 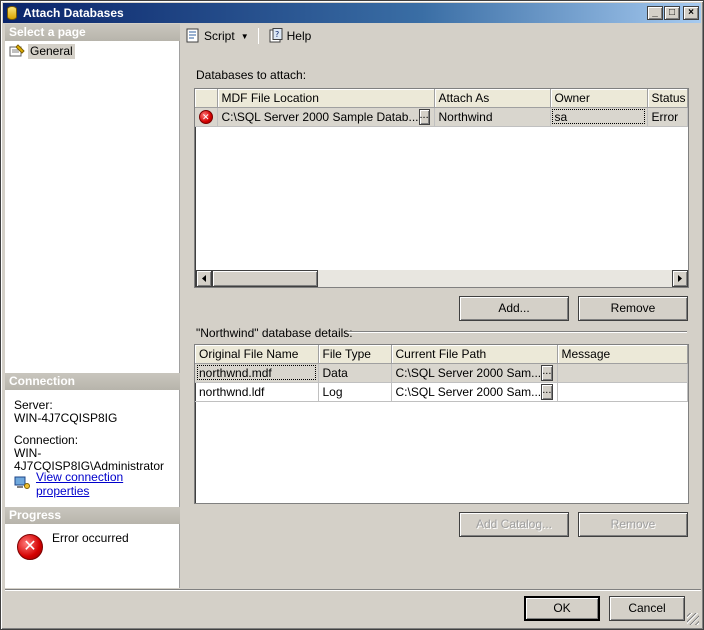 What do you see at coordinates (355, 392) in the screenshot?
I see `file-type-cell: Log` at bounding box center [355, 392].